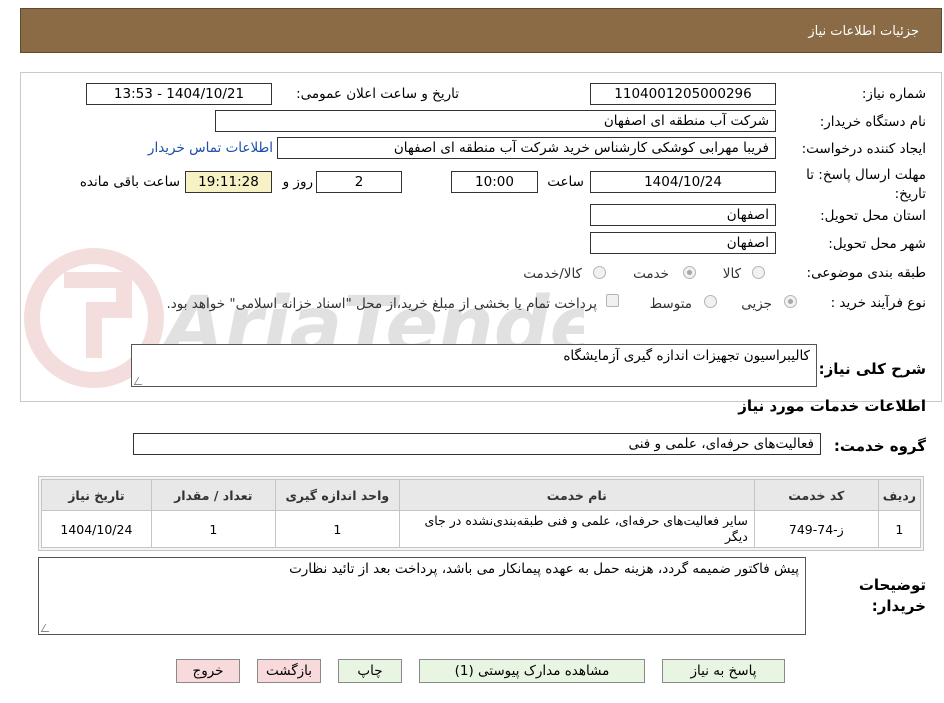 The image size is (944, 703). Describe the element at coordinates (337, 529) in the screenshot. I see `cell-unit: 1` at that location.